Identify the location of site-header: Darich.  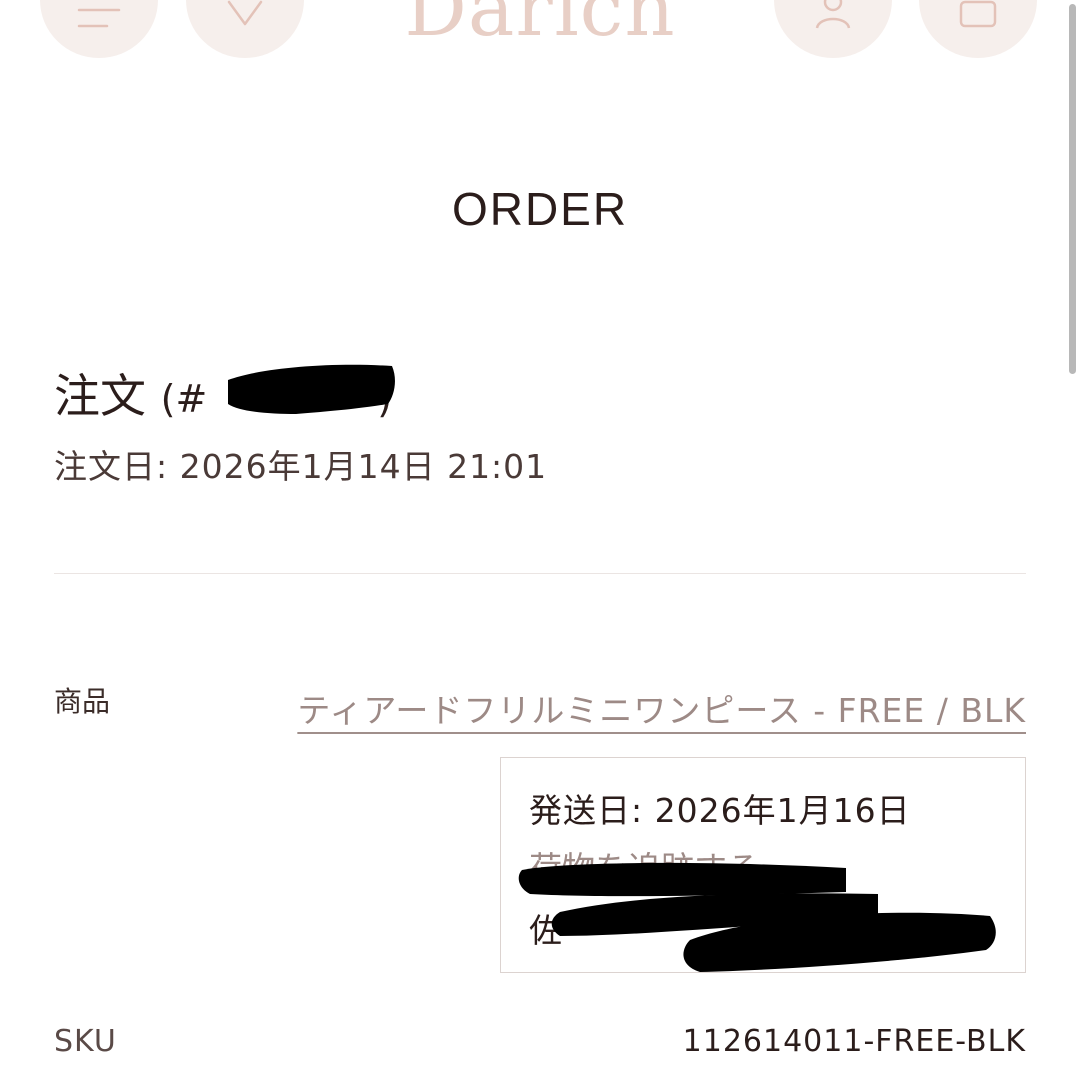
(540, 35).